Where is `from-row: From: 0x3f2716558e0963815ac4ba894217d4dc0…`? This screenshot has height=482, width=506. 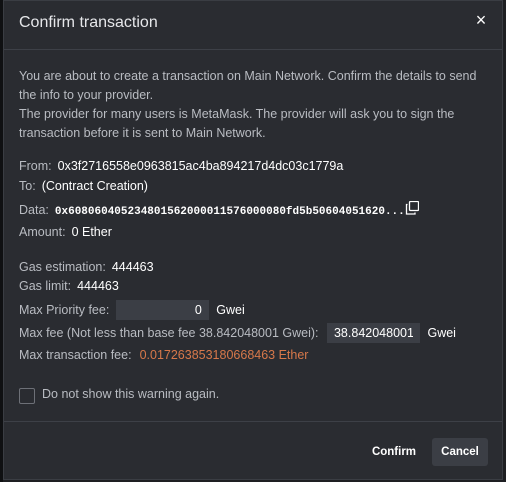
from-row: From: 0x3f2716558e0963815ac4ba894217d4dc0… is located at coordinates (181, 166).